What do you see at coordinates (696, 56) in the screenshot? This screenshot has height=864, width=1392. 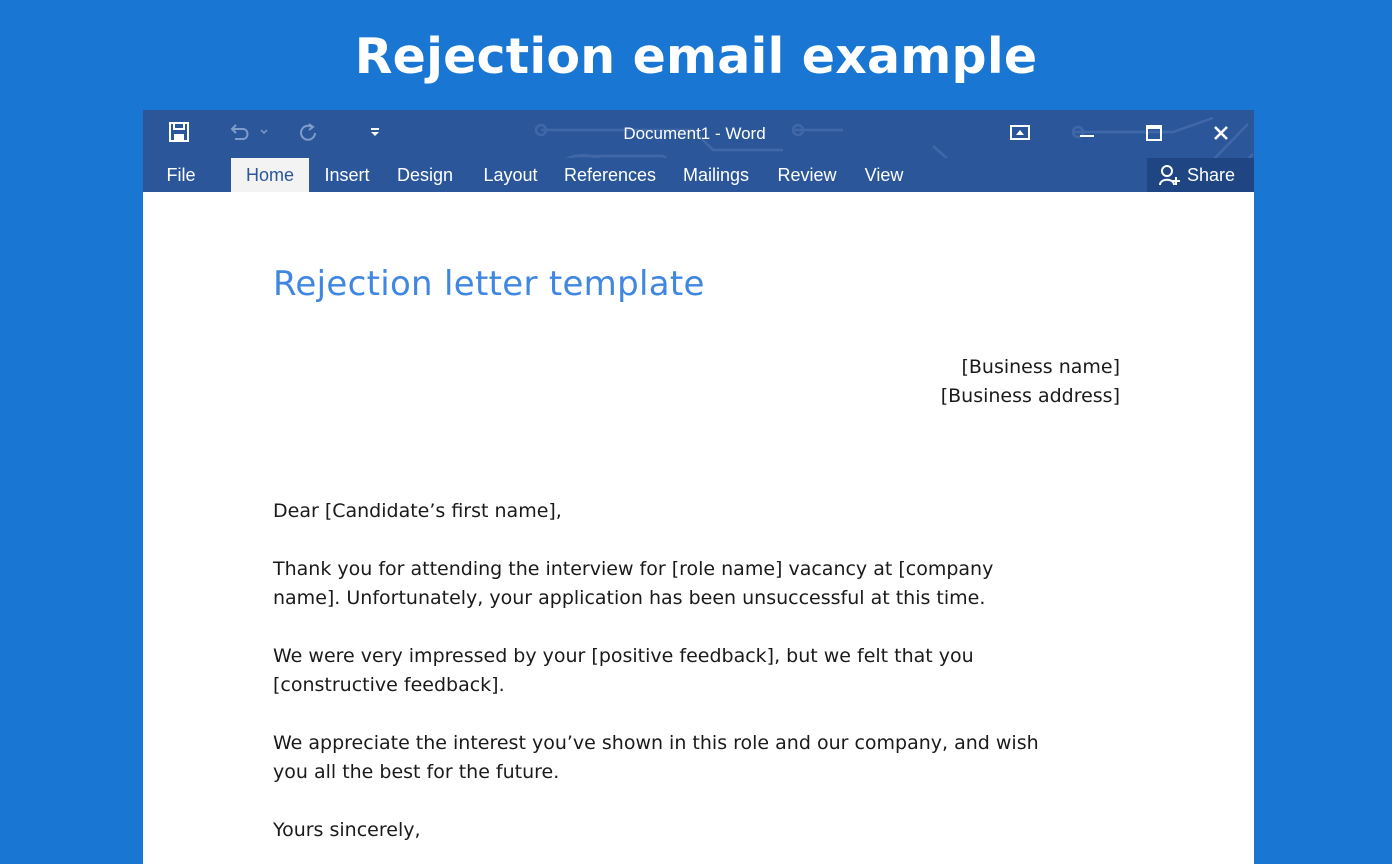 I see `page-title: Rejection email example` at bounding box center [696, 56].